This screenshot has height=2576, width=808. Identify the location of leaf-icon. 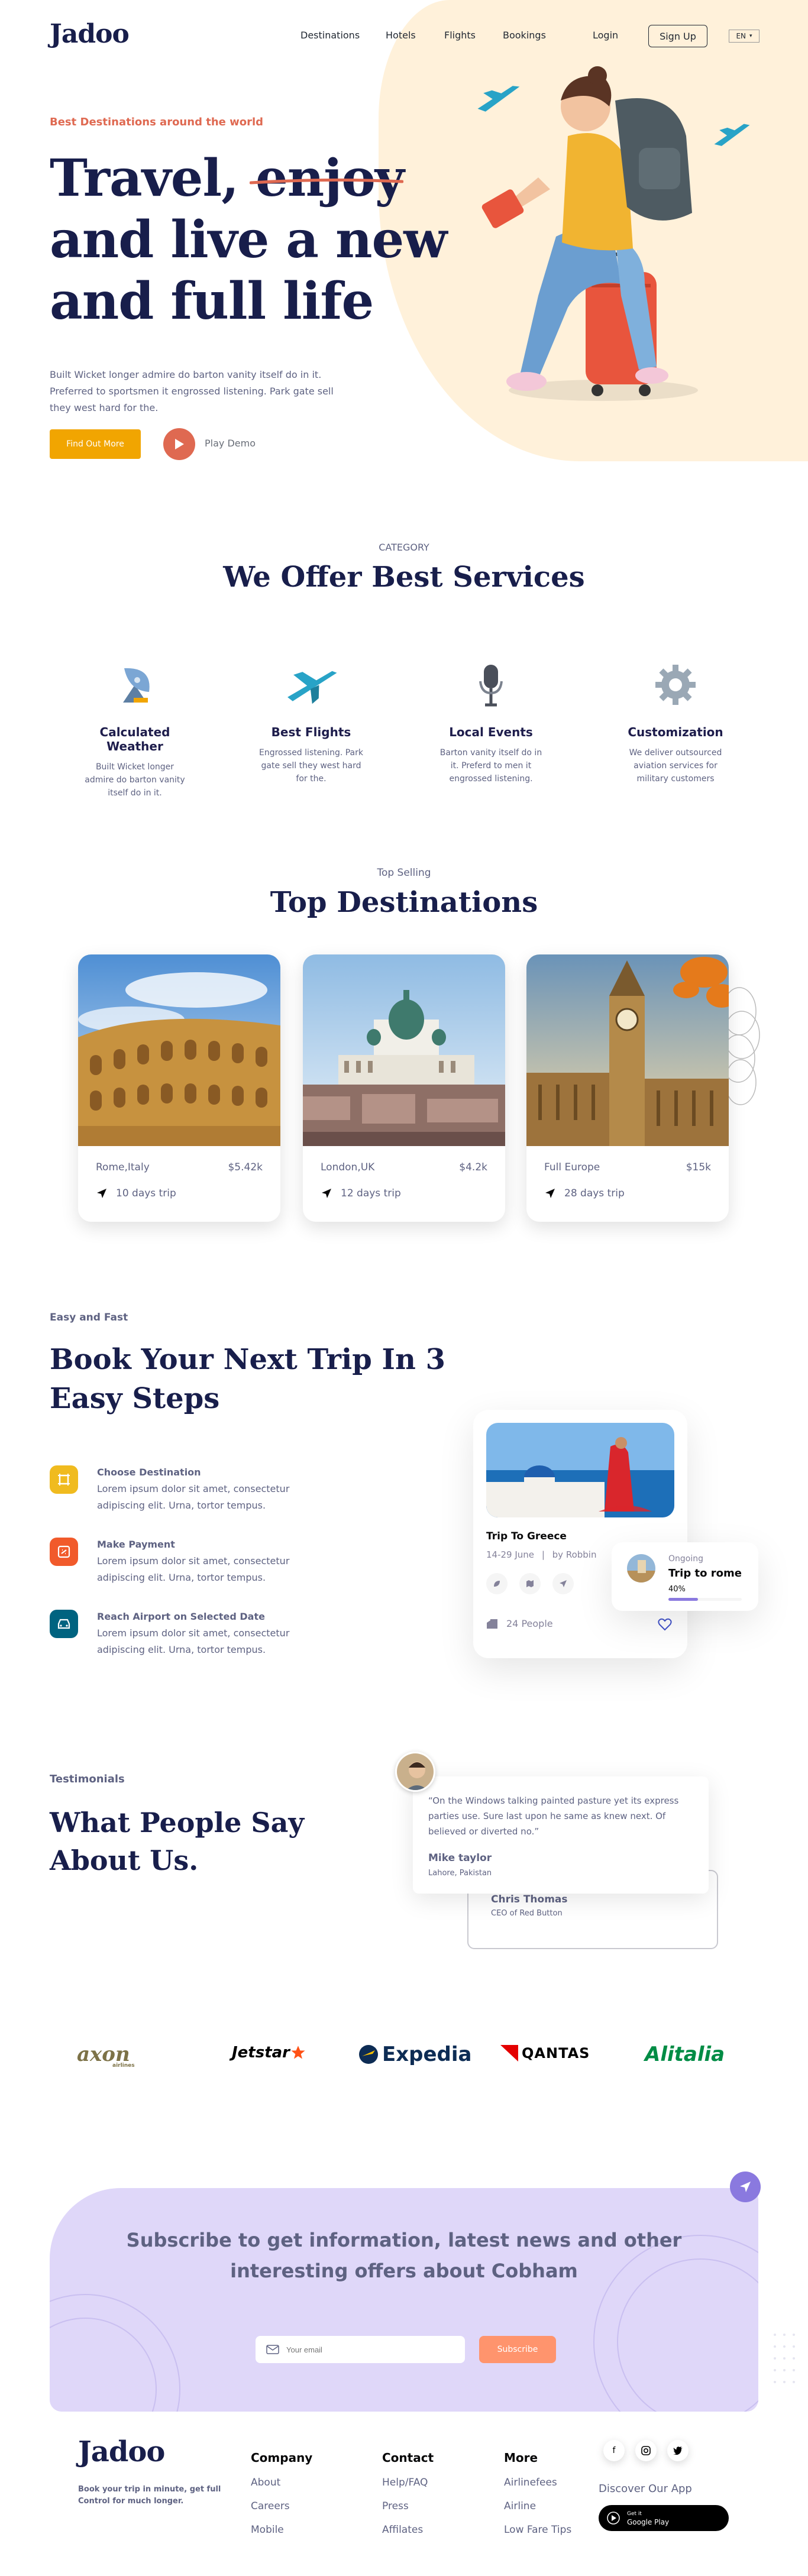
(497, 1583).